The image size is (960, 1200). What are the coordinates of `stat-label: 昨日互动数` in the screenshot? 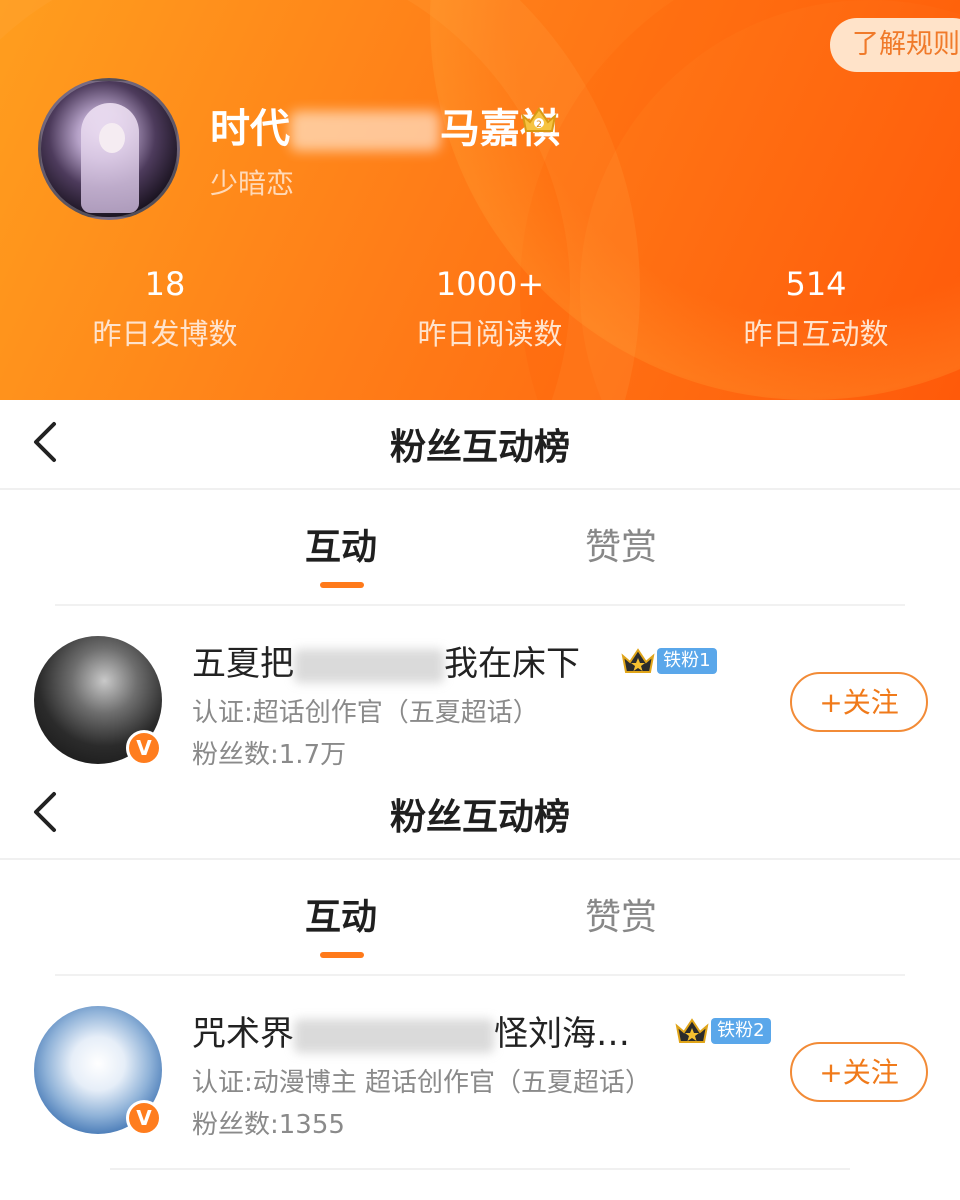 It's located at (816, 334).